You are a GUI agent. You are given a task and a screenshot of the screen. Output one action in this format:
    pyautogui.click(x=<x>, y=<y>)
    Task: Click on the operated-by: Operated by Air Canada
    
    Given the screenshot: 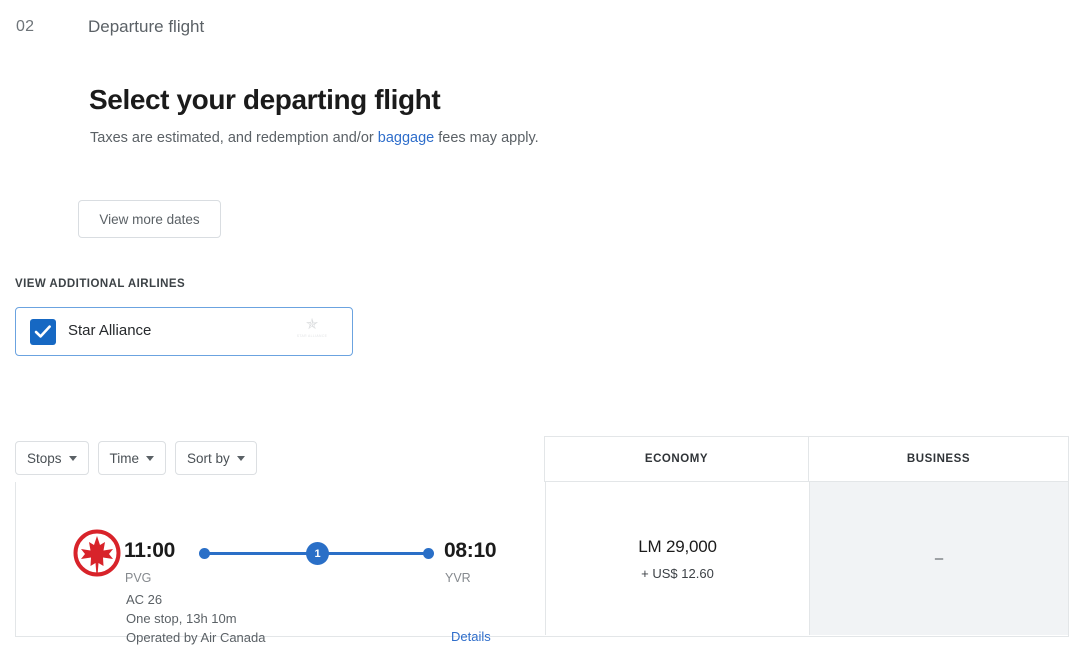 What is the action you would take?
    pyautogui.click(x=196, y=637)
    